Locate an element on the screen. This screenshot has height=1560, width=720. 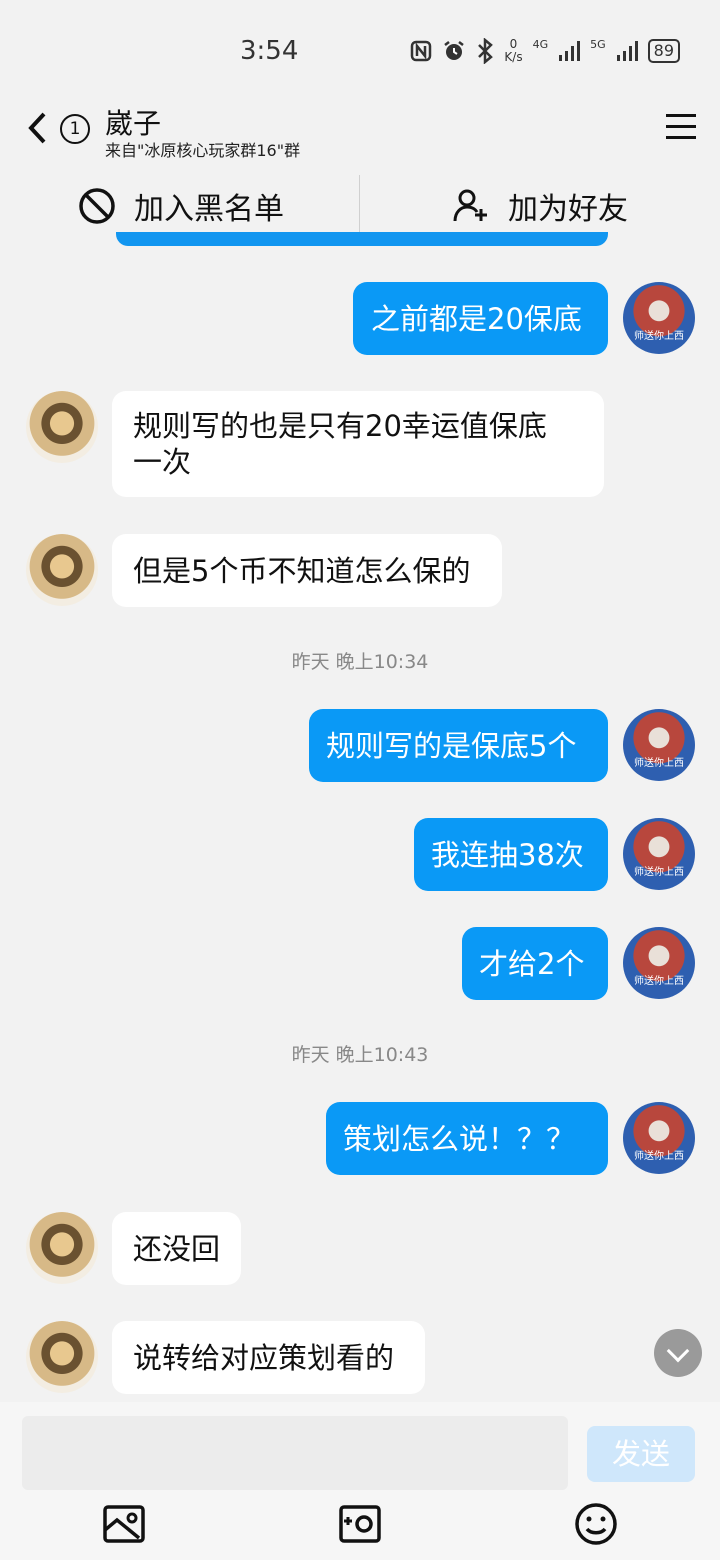
message-text: 还没回 is located at coordinates (177, 1248).